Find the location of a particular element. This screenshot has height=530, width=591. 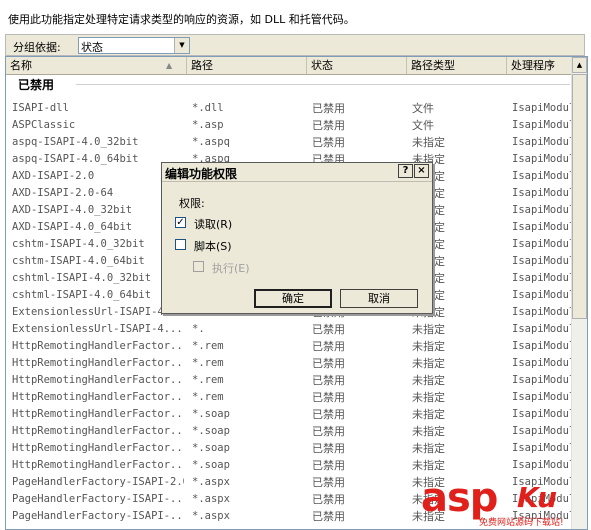

ok-button: 确定 is located at coordinates (293, 298).